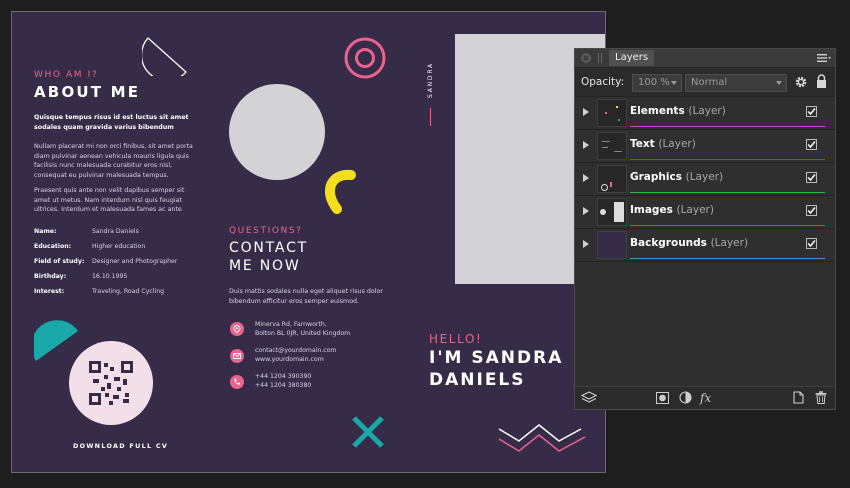 Image resolution: width=850 pixels, height=488 pixels. I want to click on contact-eyebrow: QUESTIONS?, so click(266, 231).